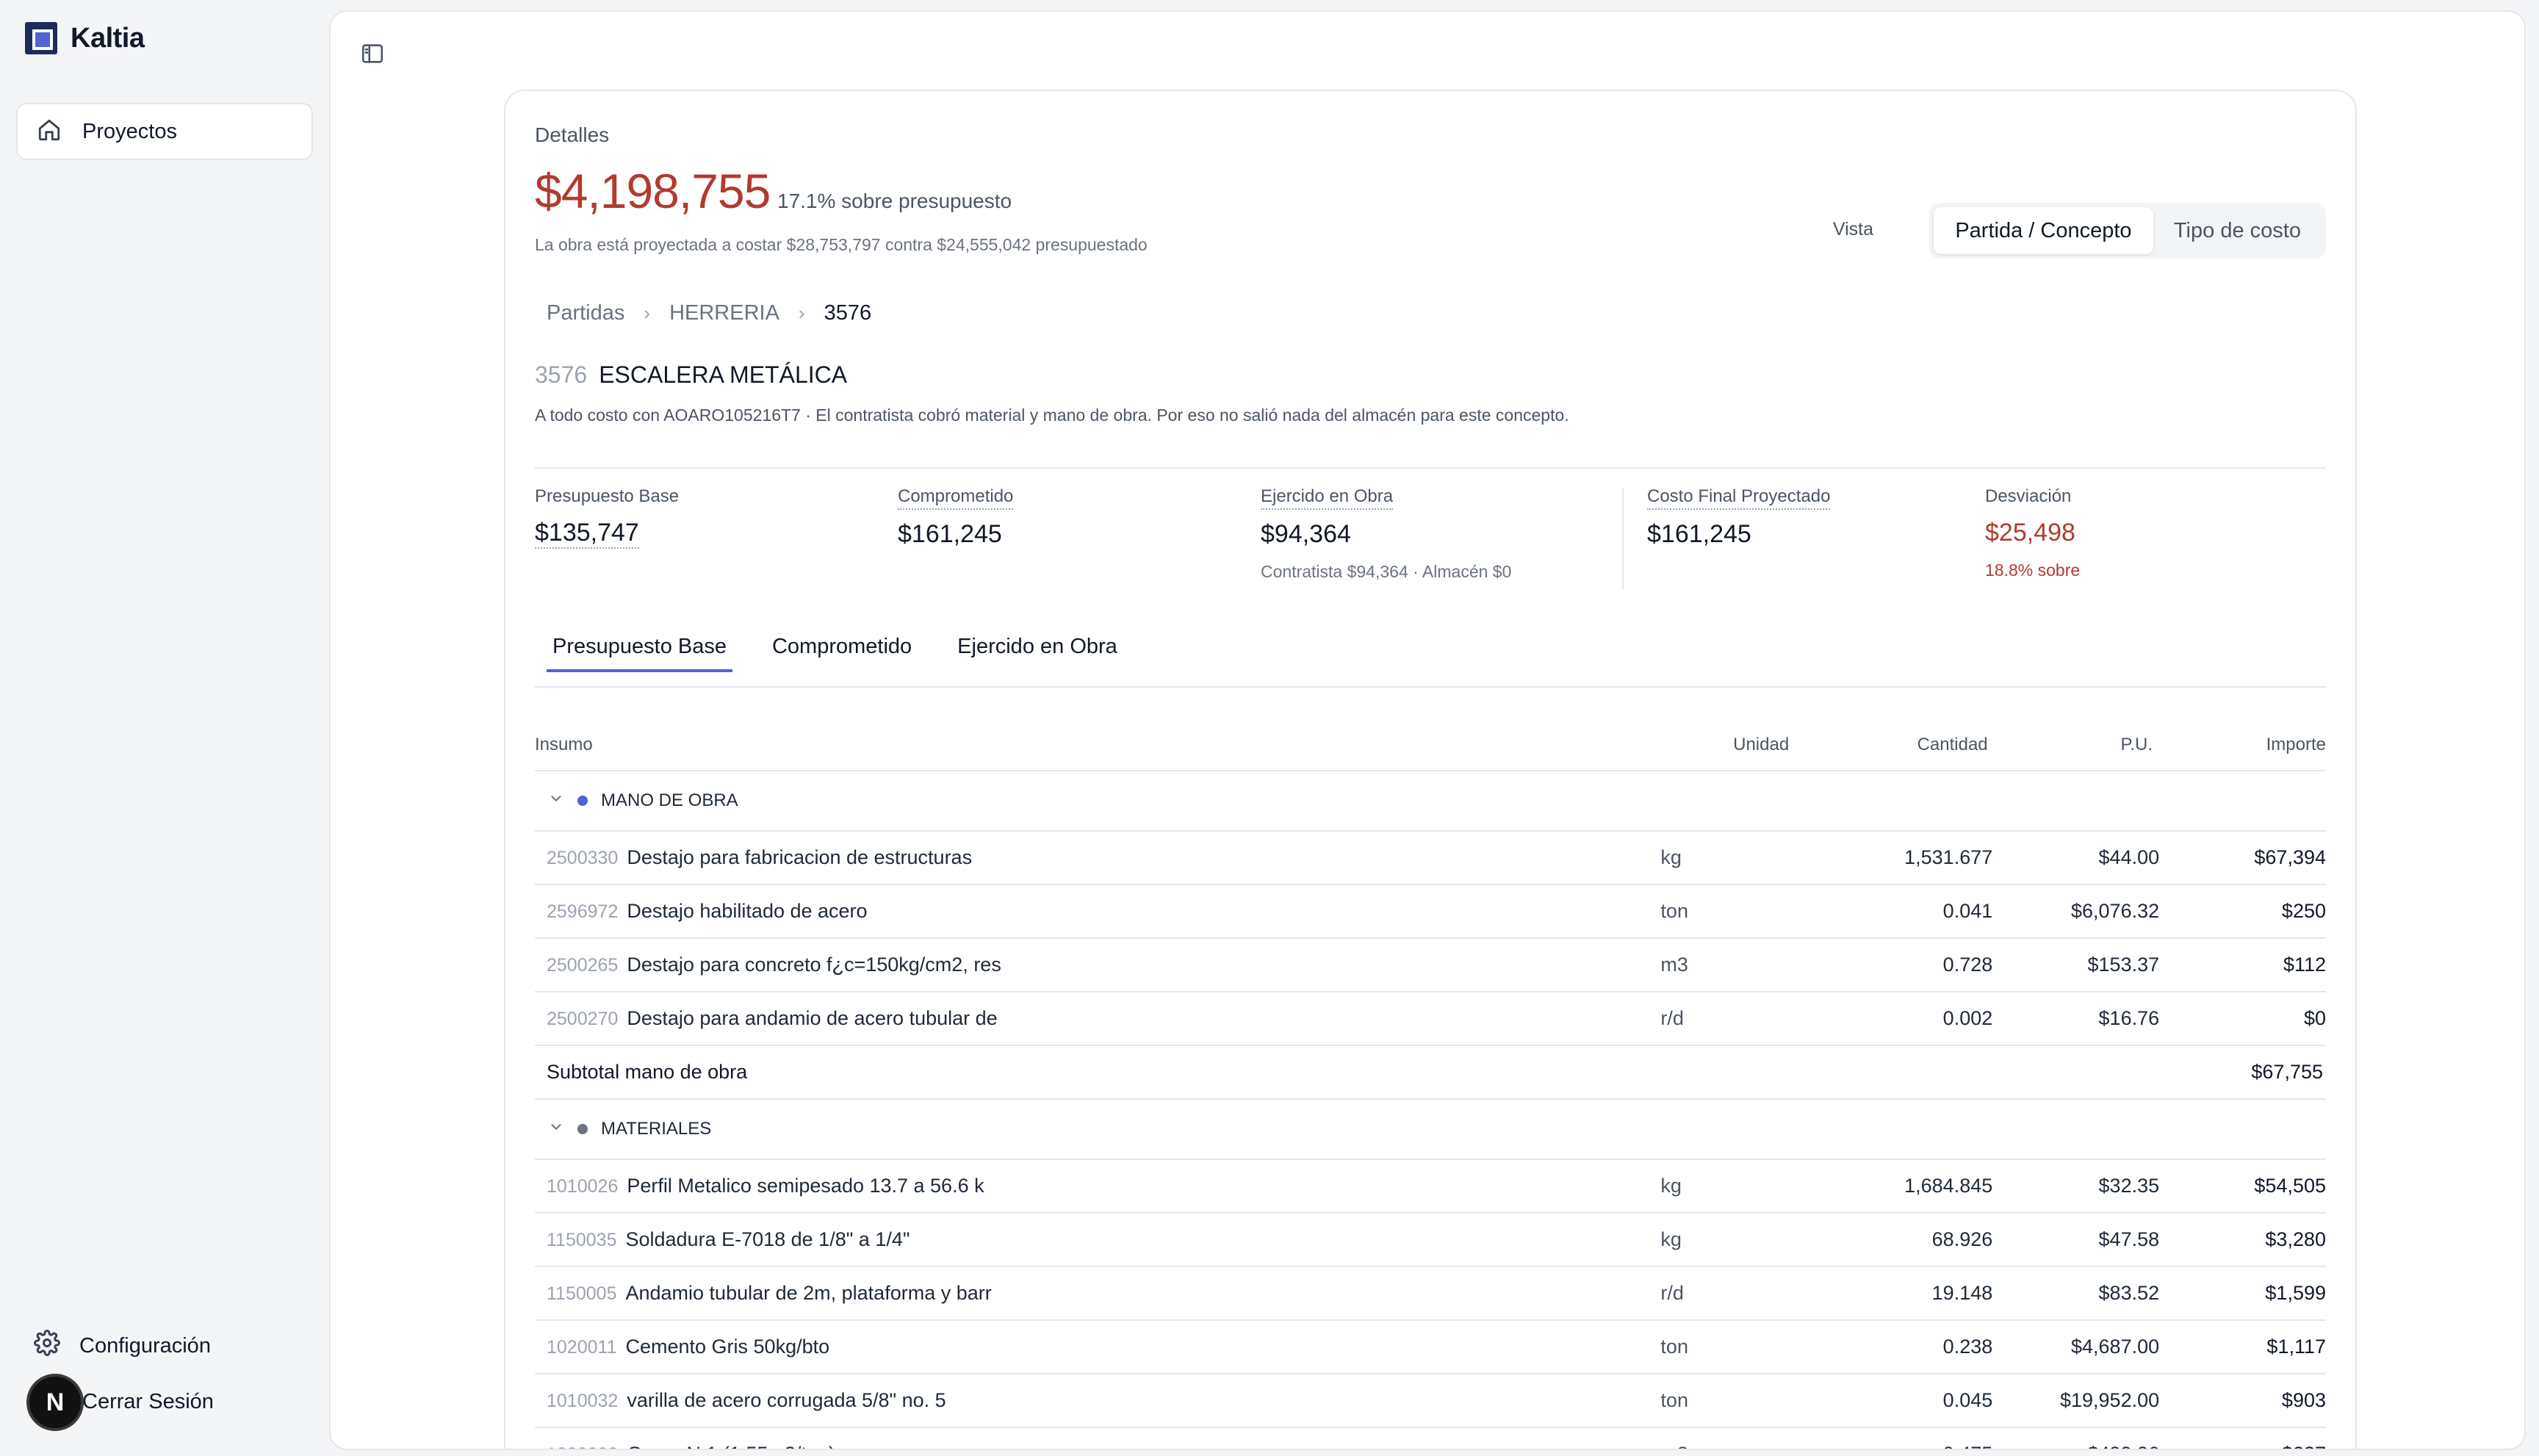 Image resolution: width=2539 pixels, height=1456 pixels. Describe the element at coordinates (582, 1240) in the screenshot. I see `row-code: 1150035` at that location.